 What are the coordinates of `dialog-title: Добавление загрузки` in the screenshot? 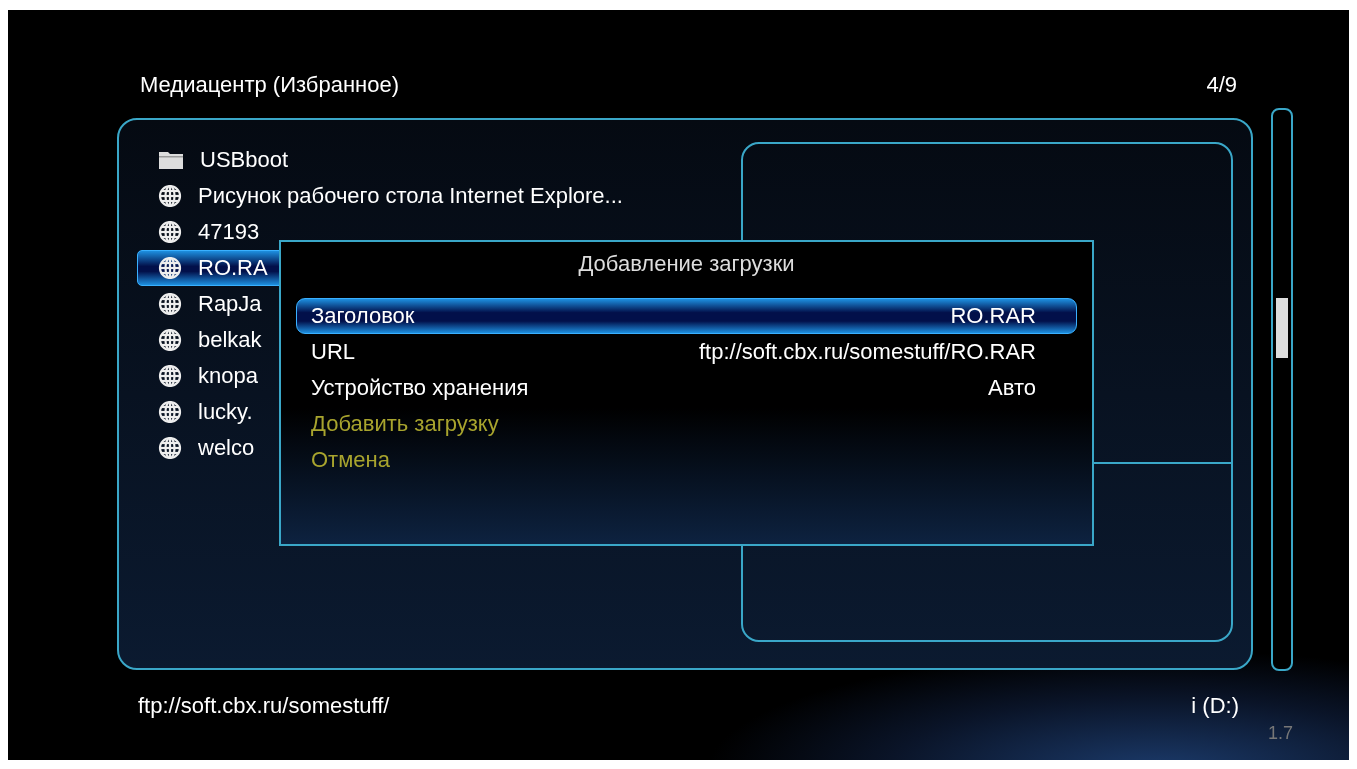 It's located at (686, 264).